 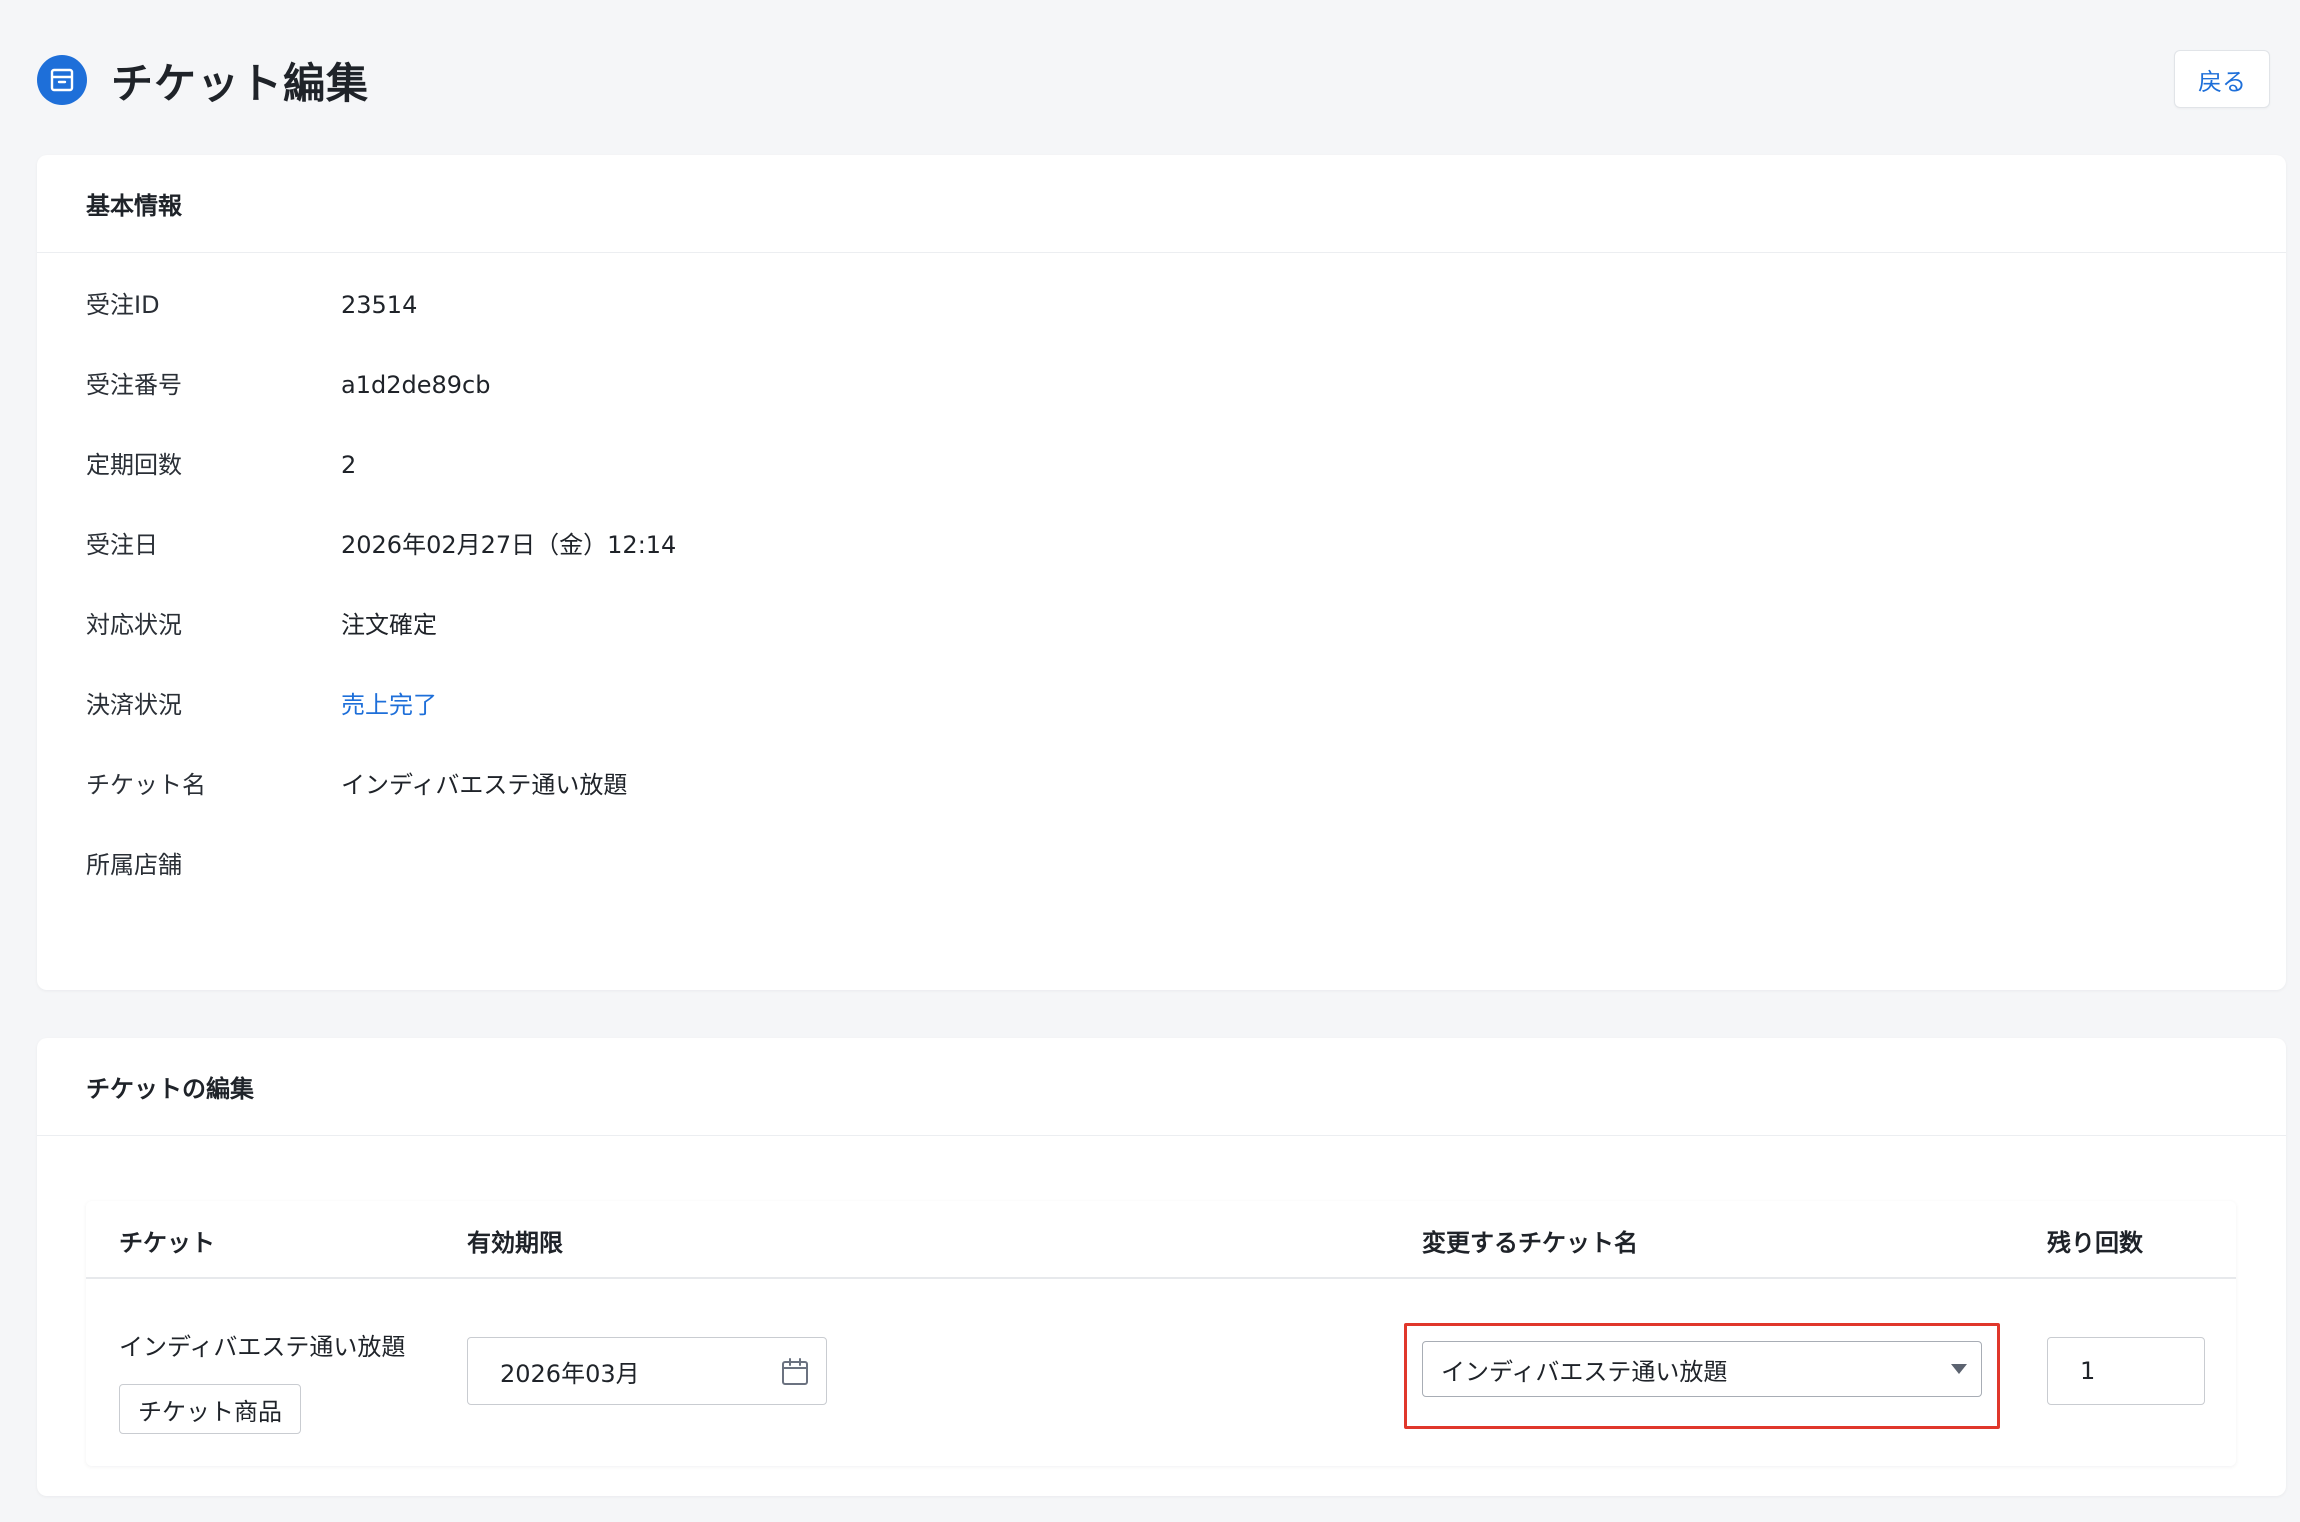 What do you see at coordinates (381, 805) in the screenshot?
I see `info-row-ticket-name: チケット名 インディバエステ通い放題` at bounding box center [381, 805].